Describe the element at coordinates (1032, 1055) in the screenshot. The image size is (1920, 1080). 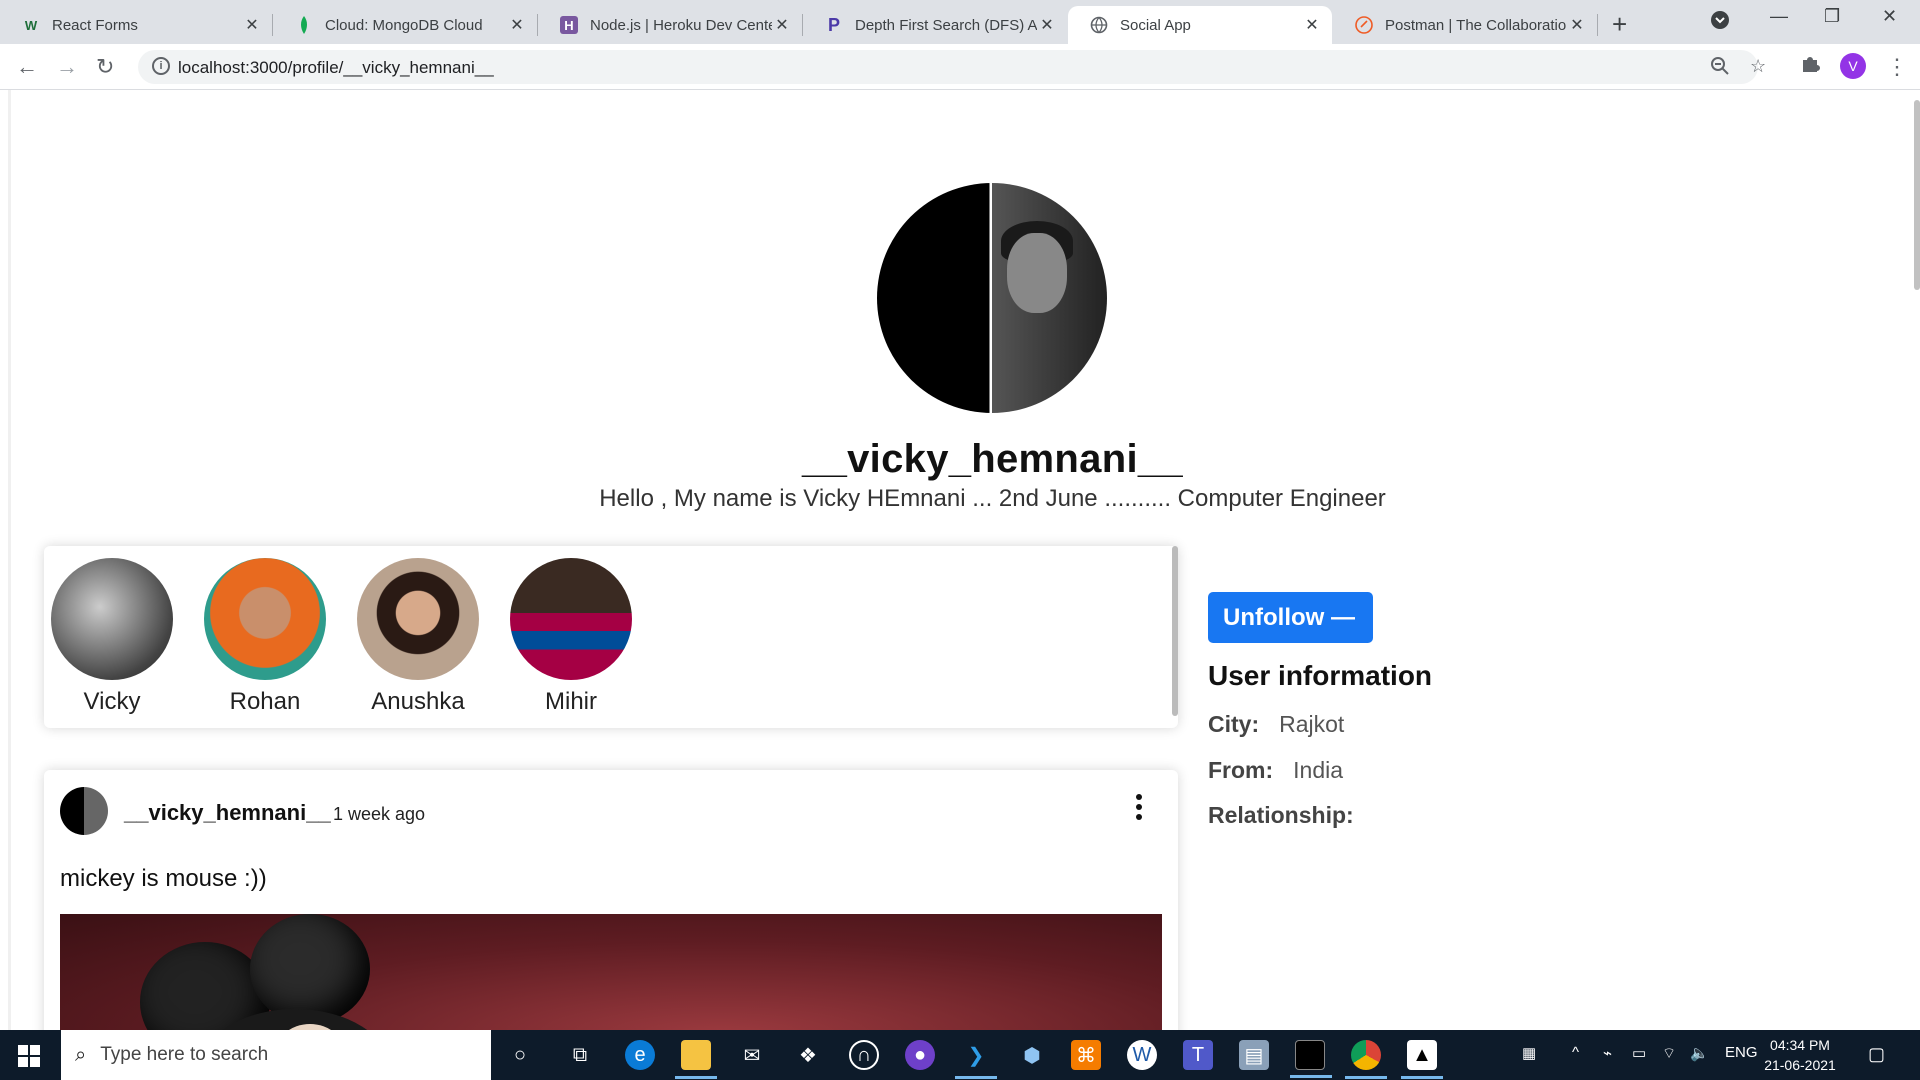
I see `virtualbox-icon: ⬢` at that location.